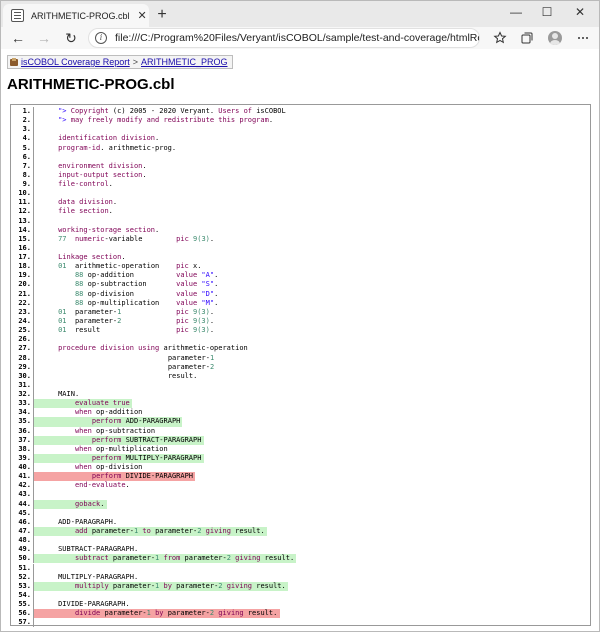 The width and height of the screenshot is (600, 632). What do you see at coordinates (162, 15) in the screenshot?
I see `new-tab-button: +` at bounding box center [162, 15].